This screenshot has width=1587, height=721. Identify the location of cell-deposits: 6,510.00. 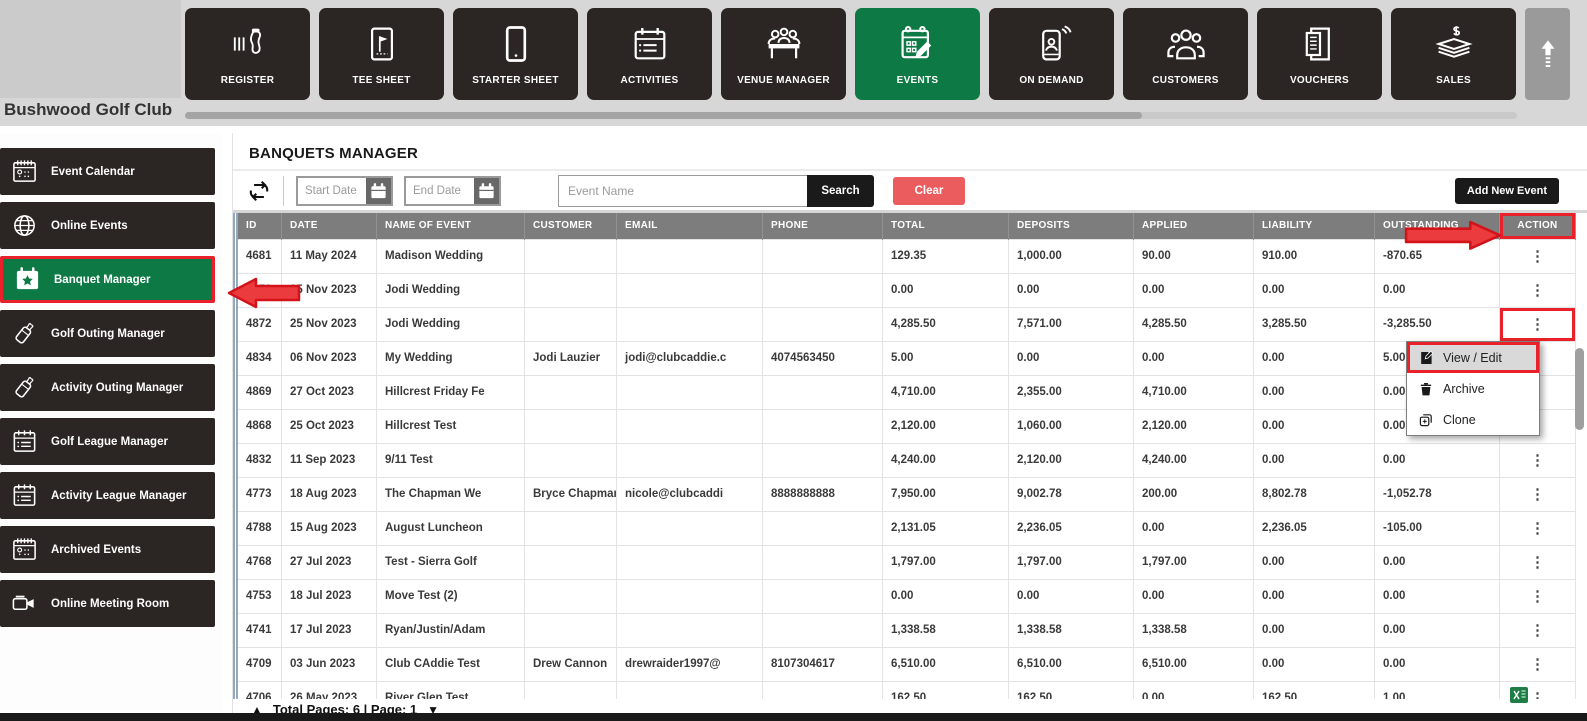
(1071, 664).